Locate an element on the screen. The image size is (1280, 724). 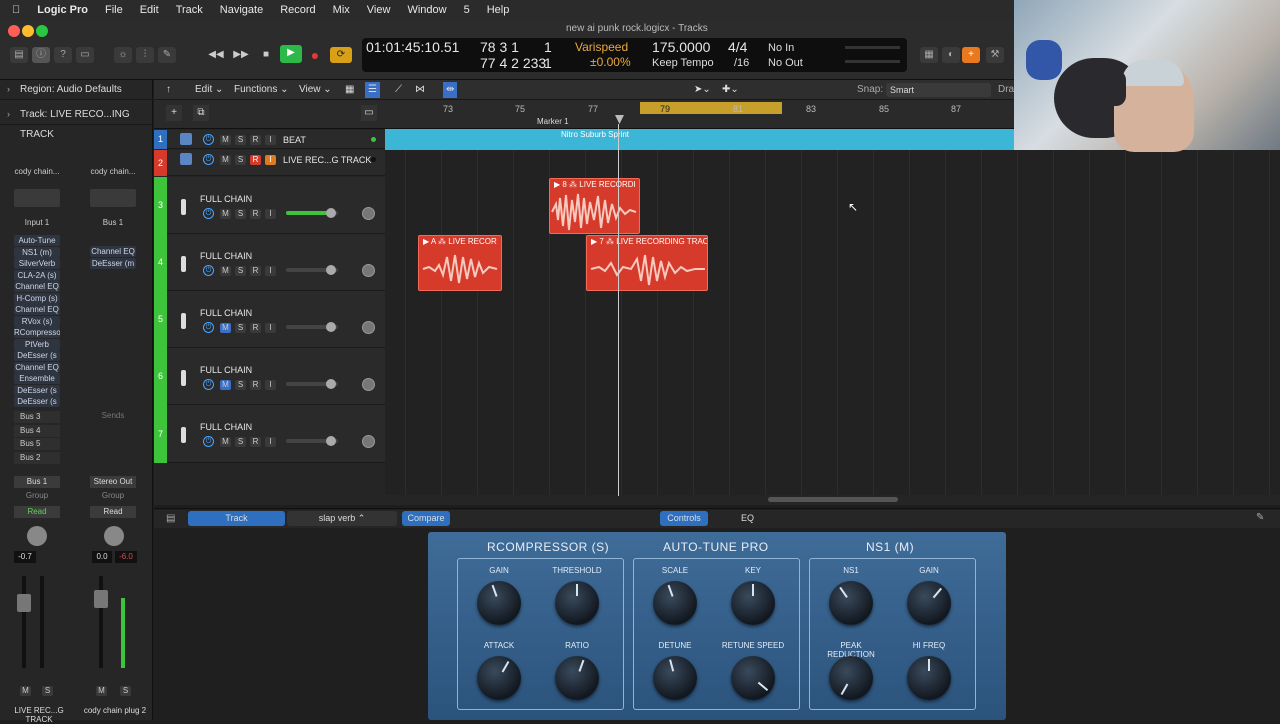
region-inspector: Region: Audio Defaults is located at coordinates (76, 90).